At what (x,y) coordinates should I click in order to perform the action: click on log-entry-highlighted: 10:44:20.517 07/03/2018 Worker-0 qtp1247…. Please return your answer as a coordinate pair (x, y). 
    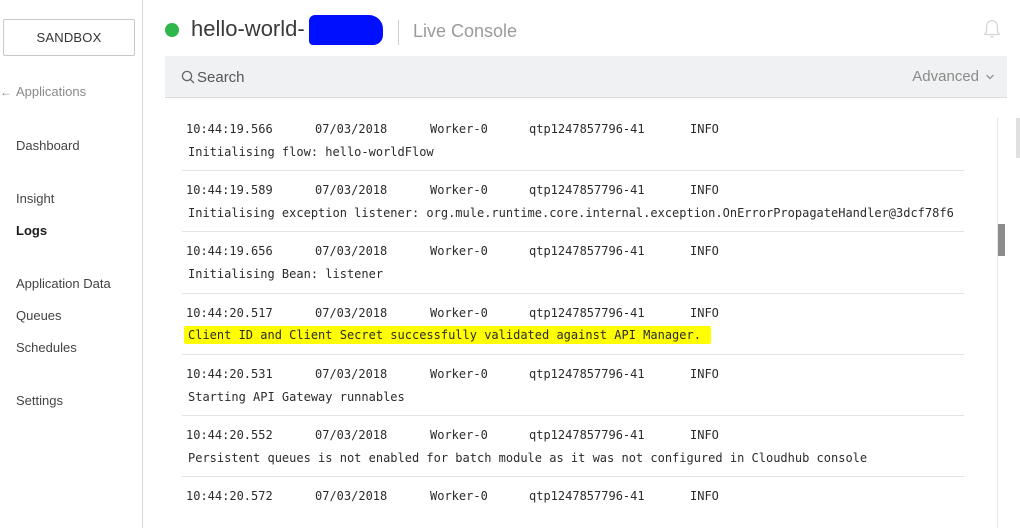
    Looking at the image, I should click on (573, 324).